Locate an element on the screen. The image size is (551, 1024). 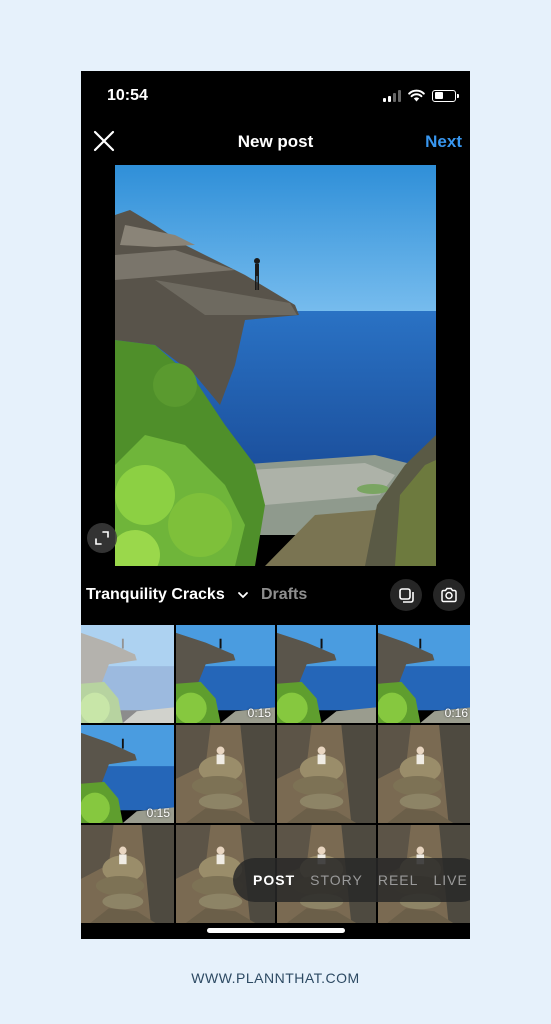
battery-icon is located at coordinates (445, 95).